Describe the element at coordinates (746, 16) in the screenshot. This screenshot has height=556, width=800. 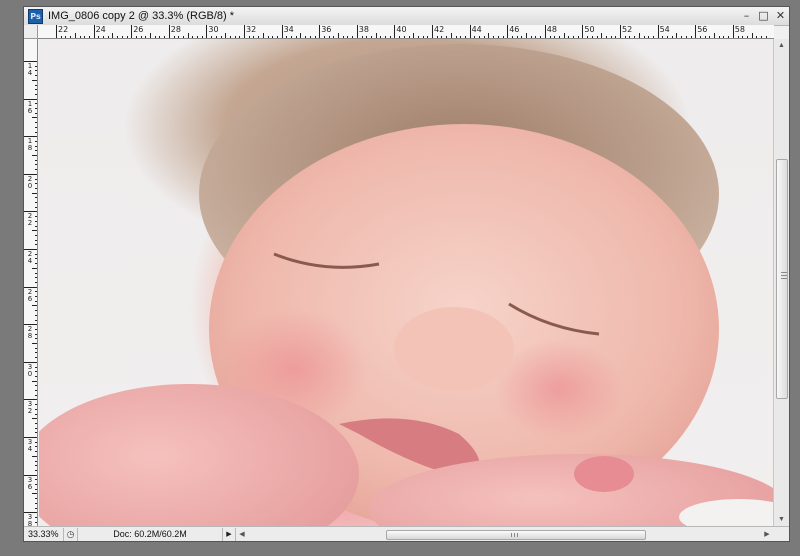
I see `minimize-button: –` at that location.